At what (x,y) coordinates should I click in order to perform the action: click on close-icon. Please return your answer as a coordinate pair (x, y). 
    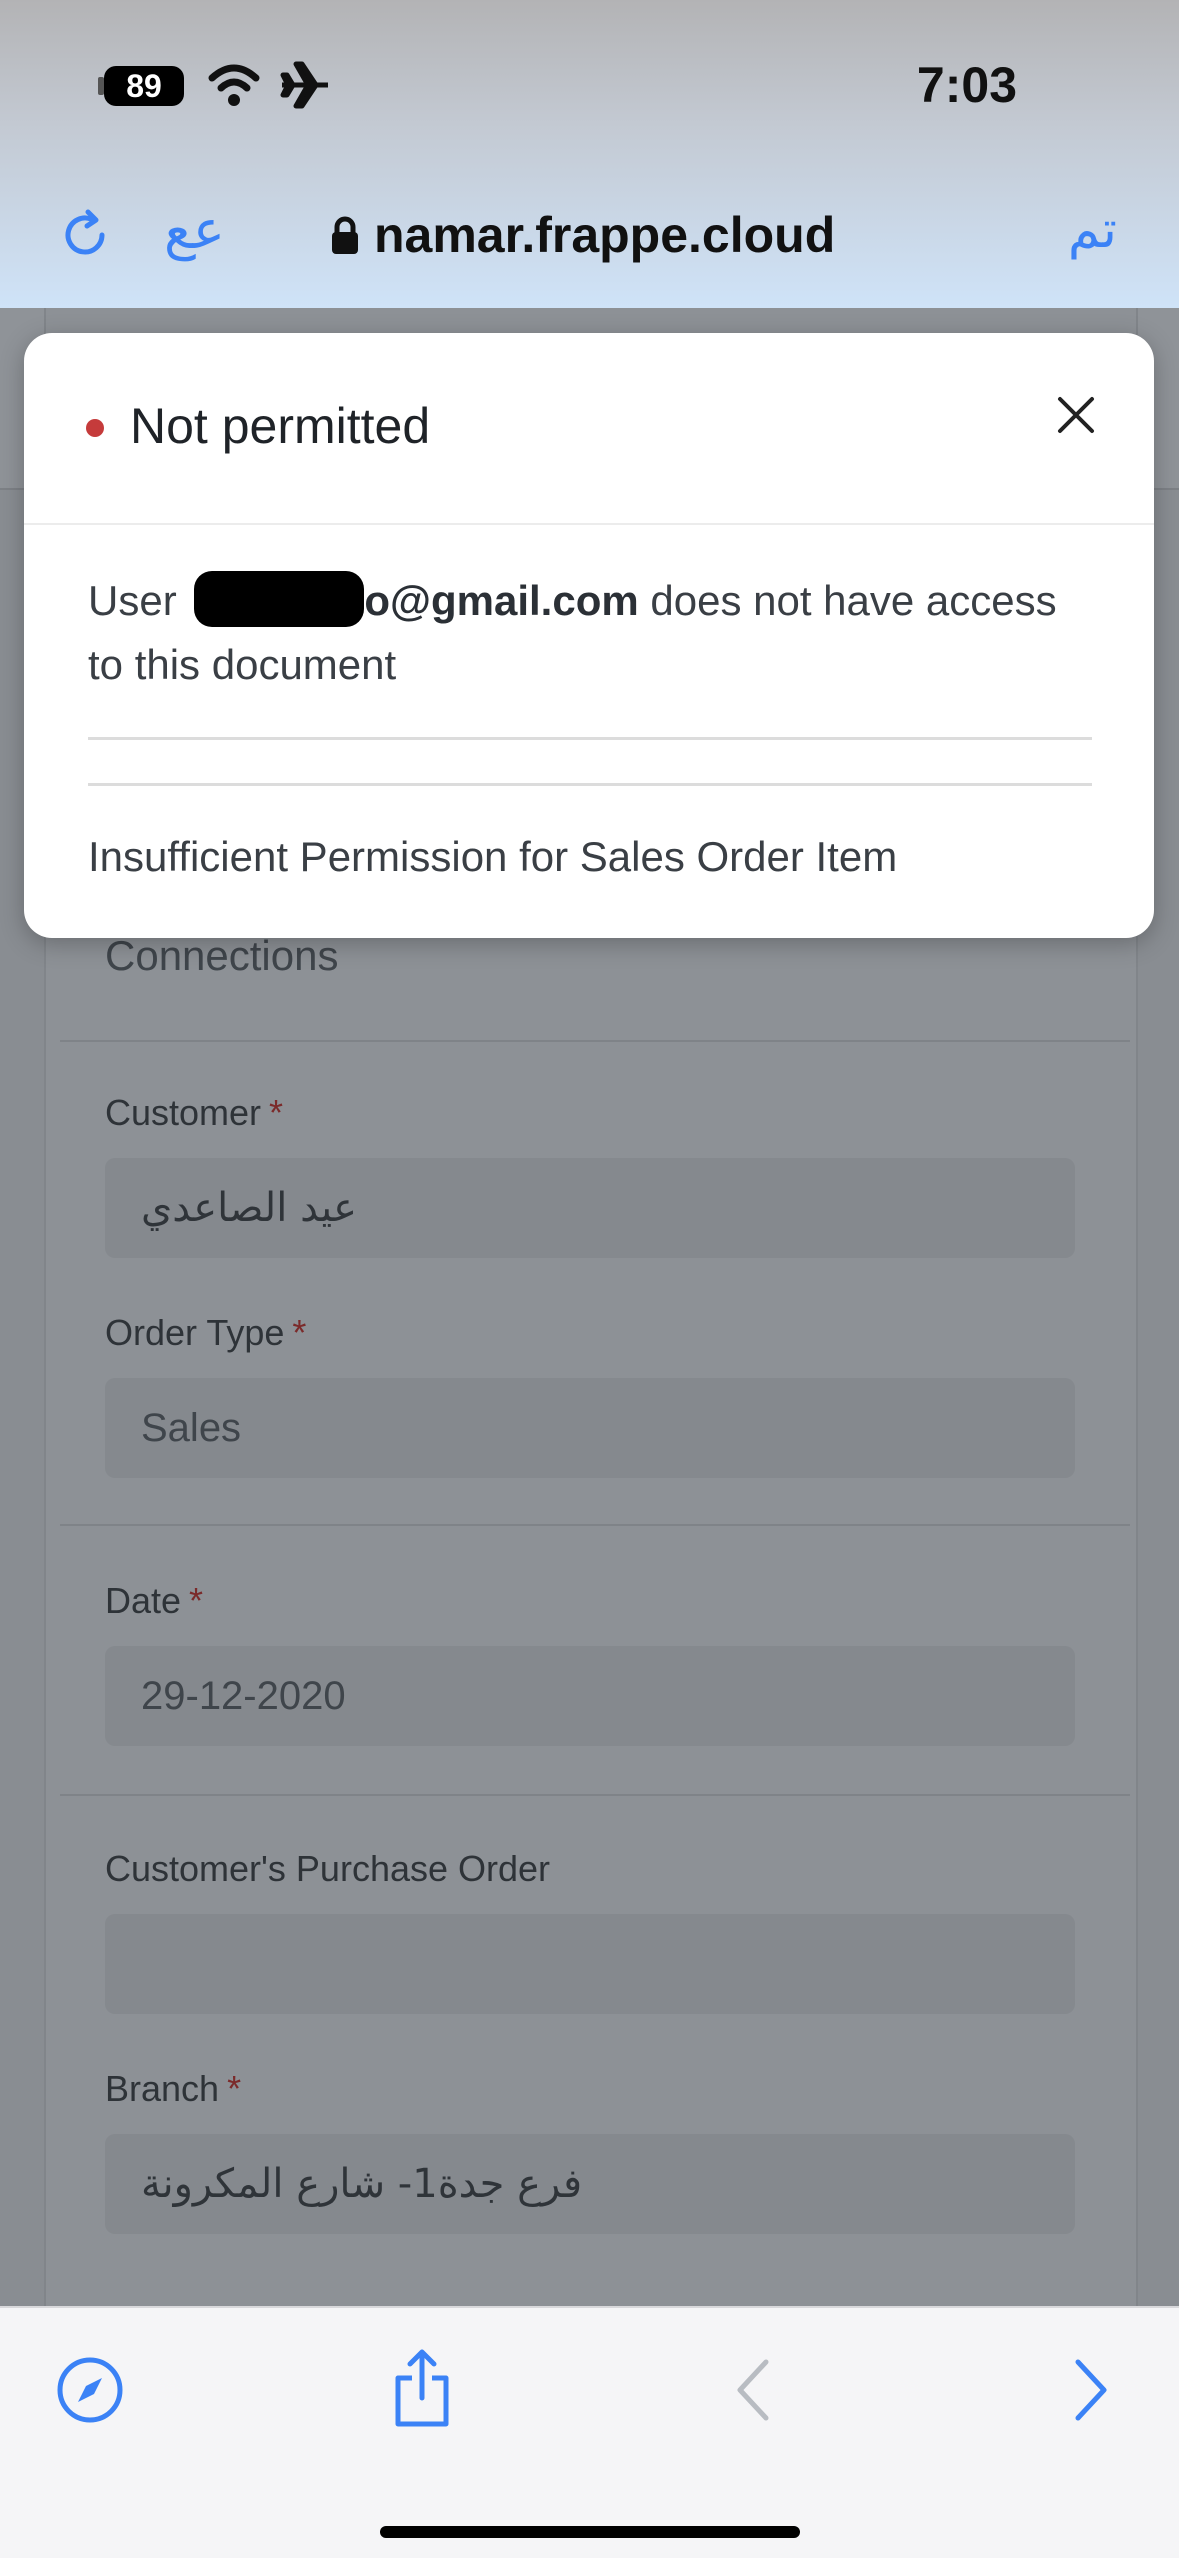
    Looking at the image, I should click on (1076, 415).